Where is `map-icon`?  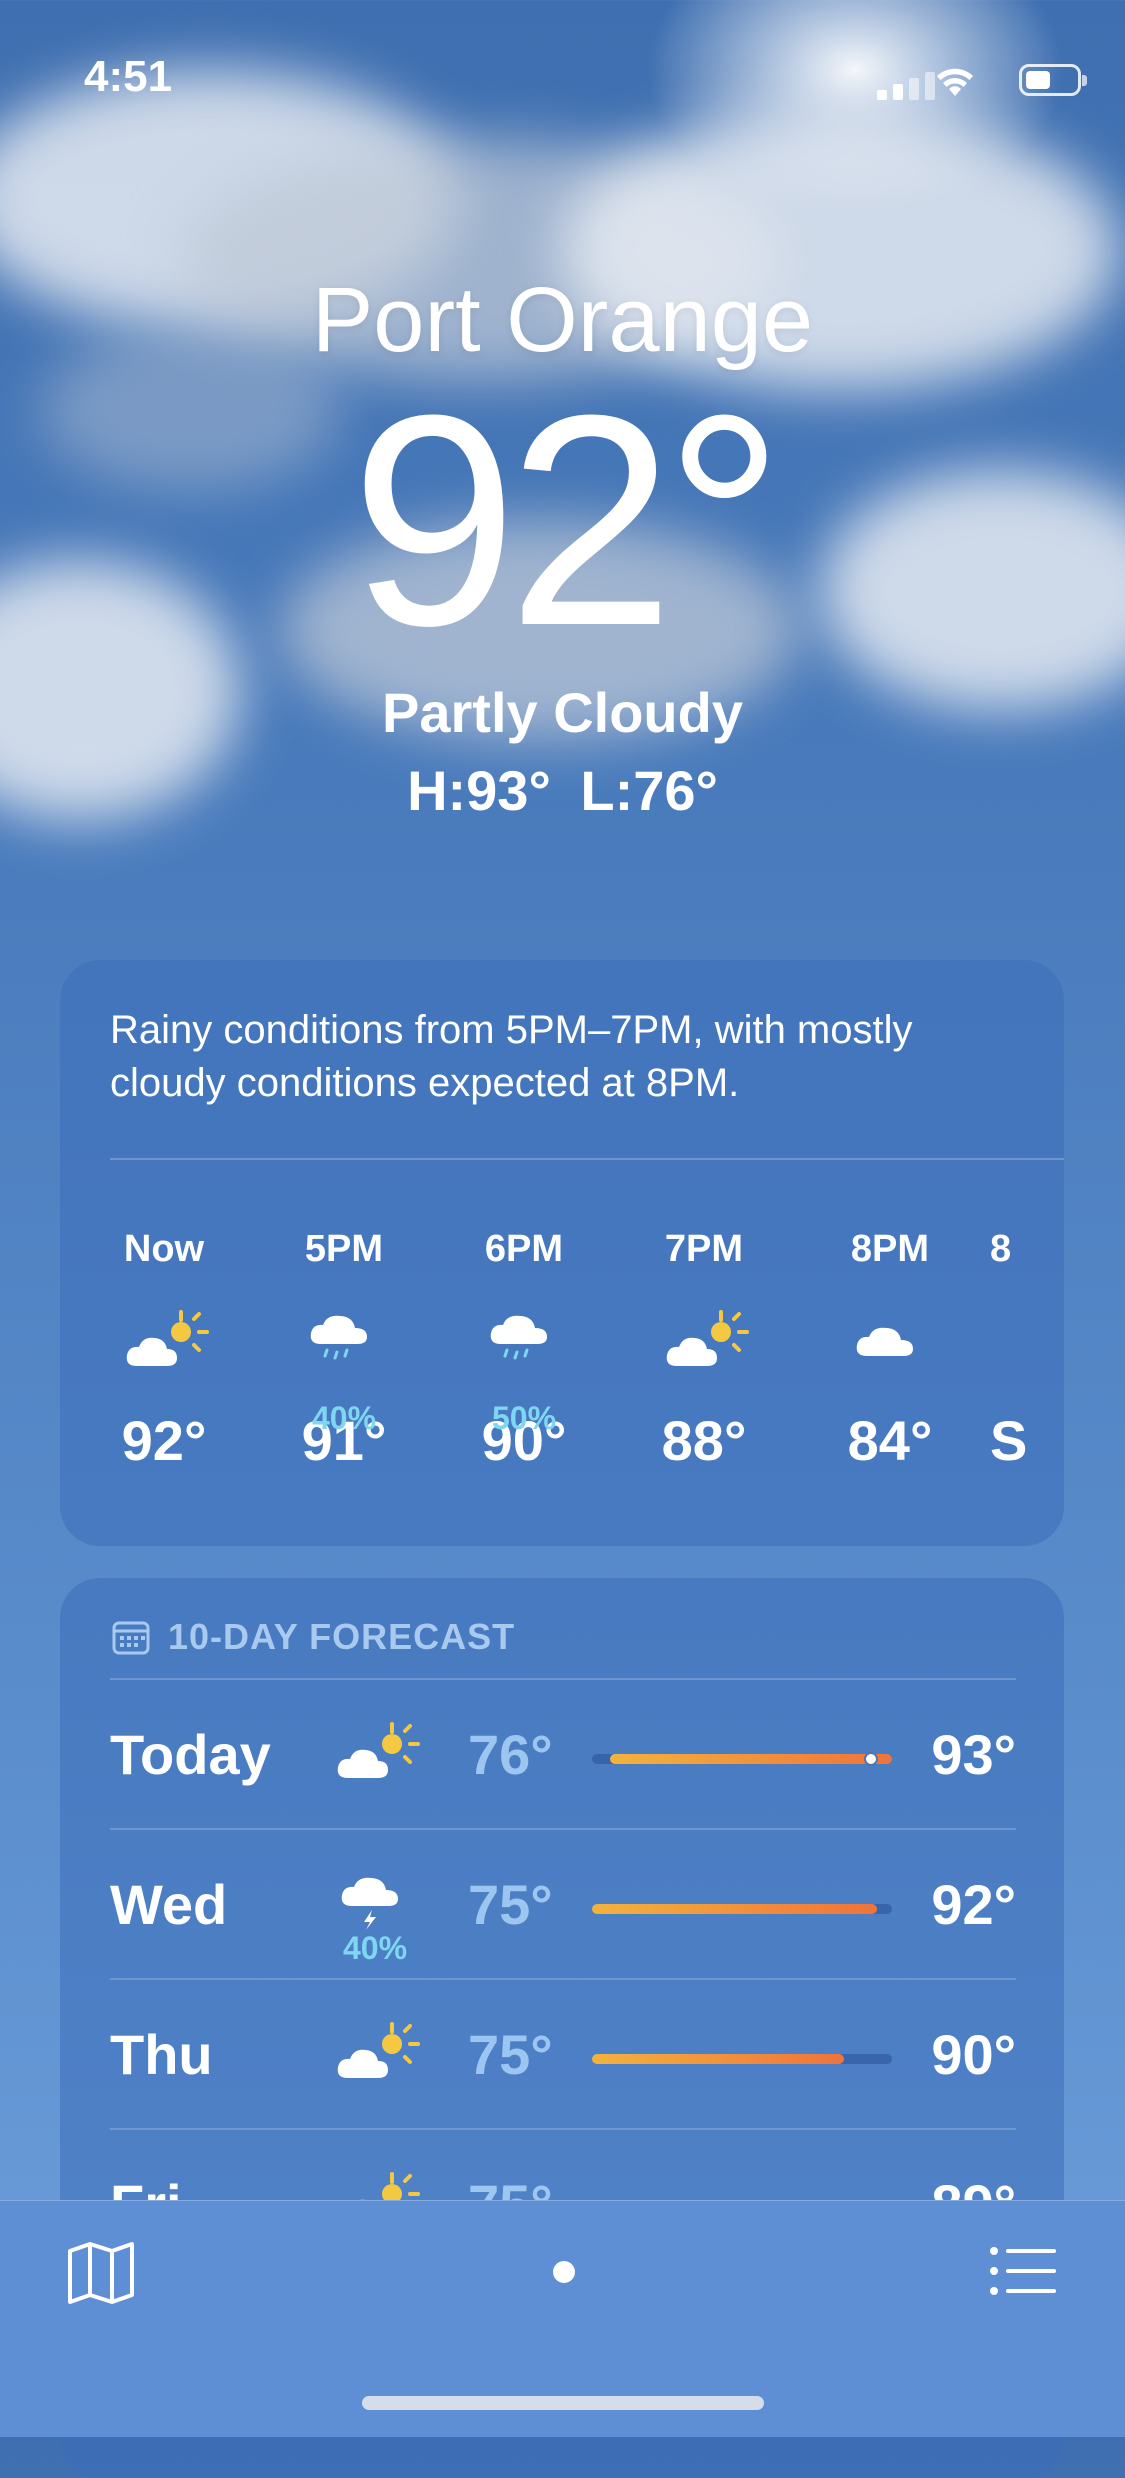
map-icon is located at coordinates (101, 2273).